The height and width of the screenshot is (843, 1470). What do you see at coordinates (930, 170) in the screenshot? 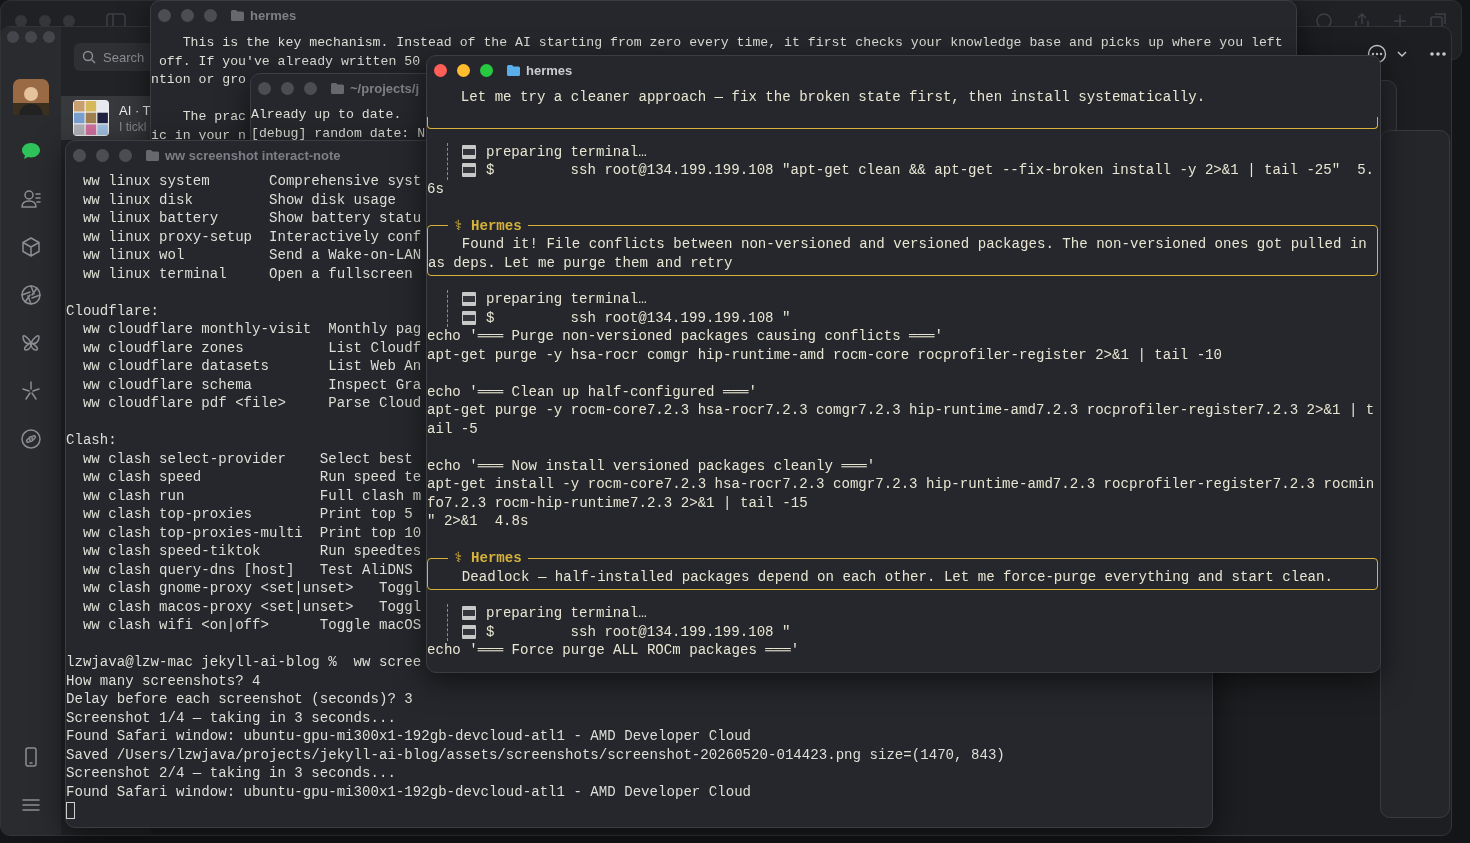
I see `command-text: $ ssh root@134.199.199.108 "apt-get clean && apt-get --fix-broken install -y 2>&1 | tail -25" 5.` at bounding box center [930, 170].